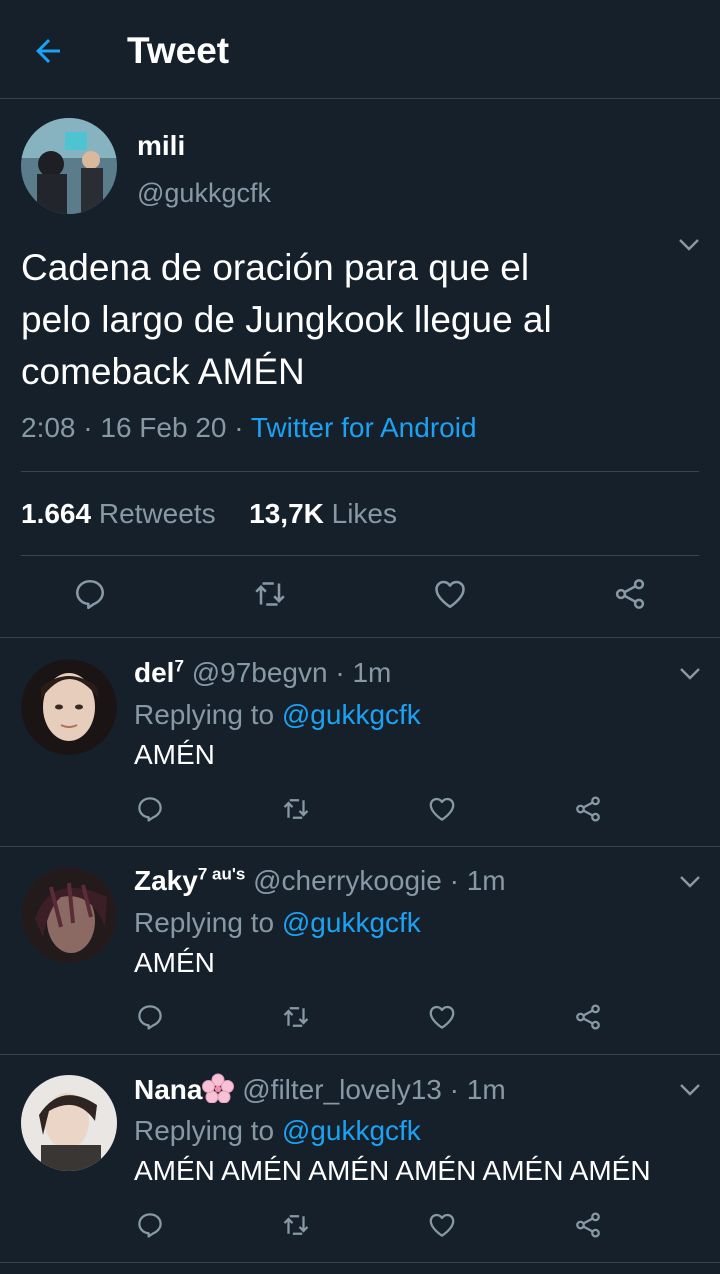  I want to click on cherry-blossom-icon, so click(218, 1088).